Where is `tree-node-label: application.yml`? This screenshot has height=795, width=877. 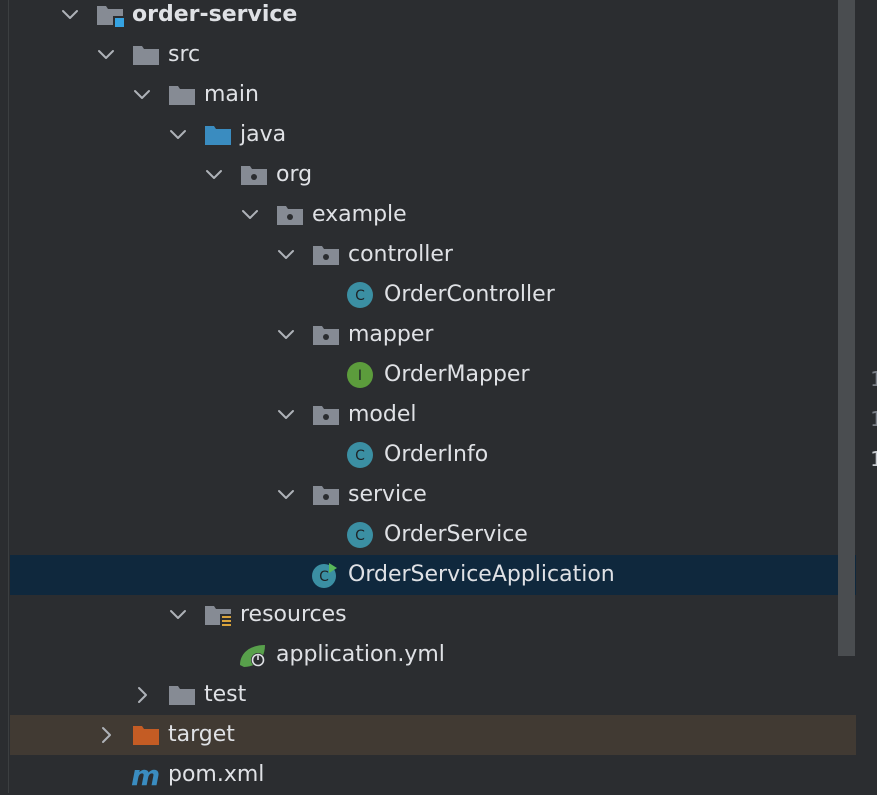 tree-node-label: application.yml is located at coordinates (360, 654).